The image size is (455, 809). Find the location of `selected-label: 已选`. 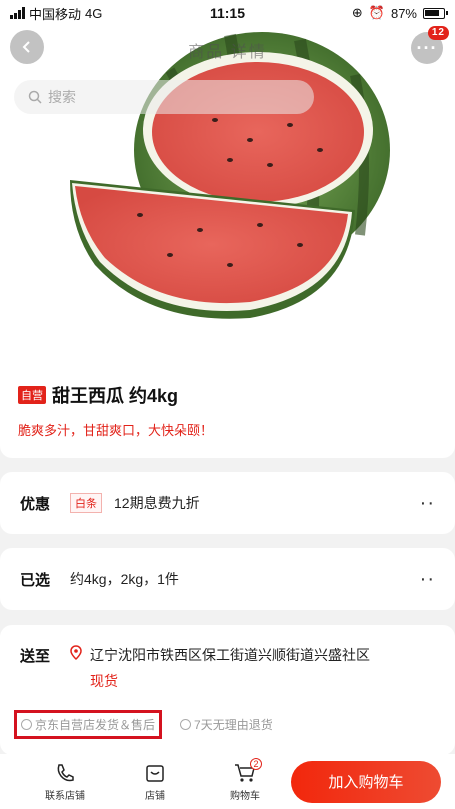

selected-label: 已选 is located at coordinates (35, 580).